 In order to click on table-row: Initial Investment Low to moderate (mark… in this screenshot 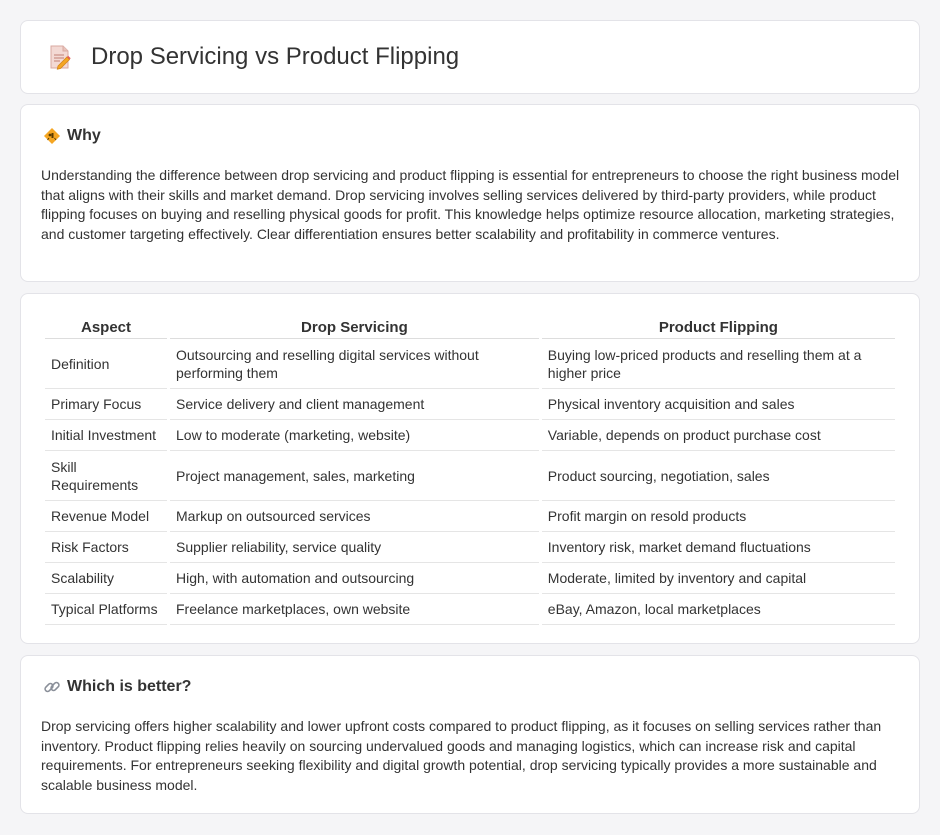, I will do `click(470, 435)`.